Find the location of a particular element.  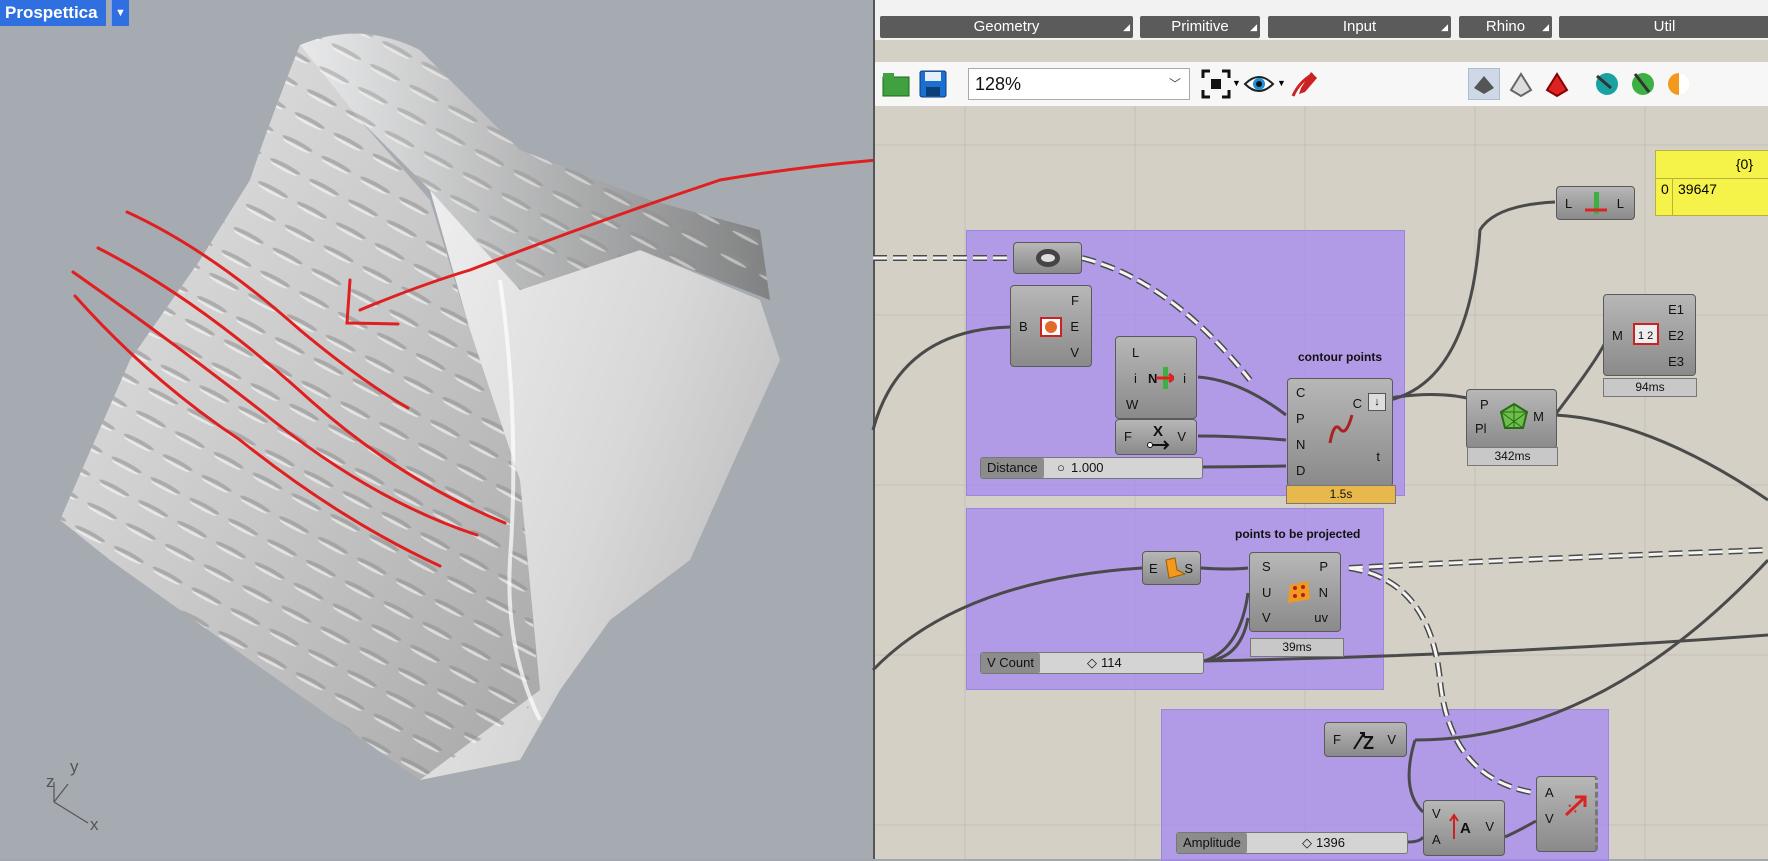

brep-edges-icon is located at coordinates (1051, 327).